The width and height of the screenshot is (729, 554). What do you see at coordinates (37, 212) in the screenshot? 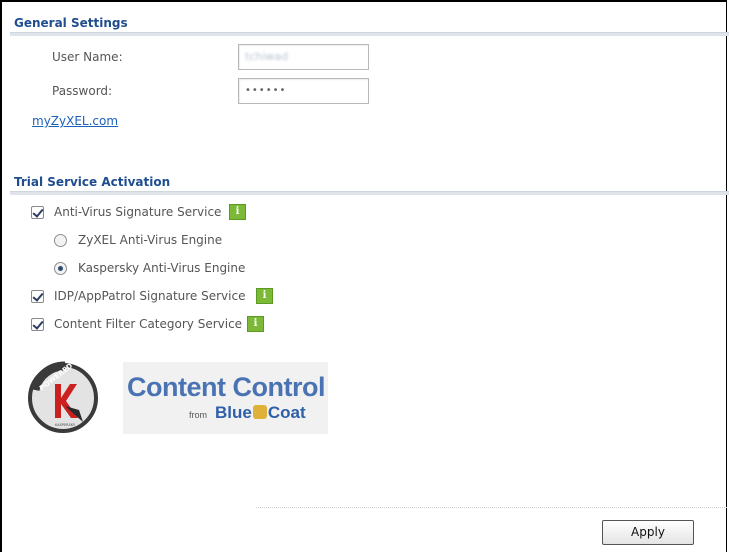
I see `anti-virus-checkbox` at bounding box center [37, 212].